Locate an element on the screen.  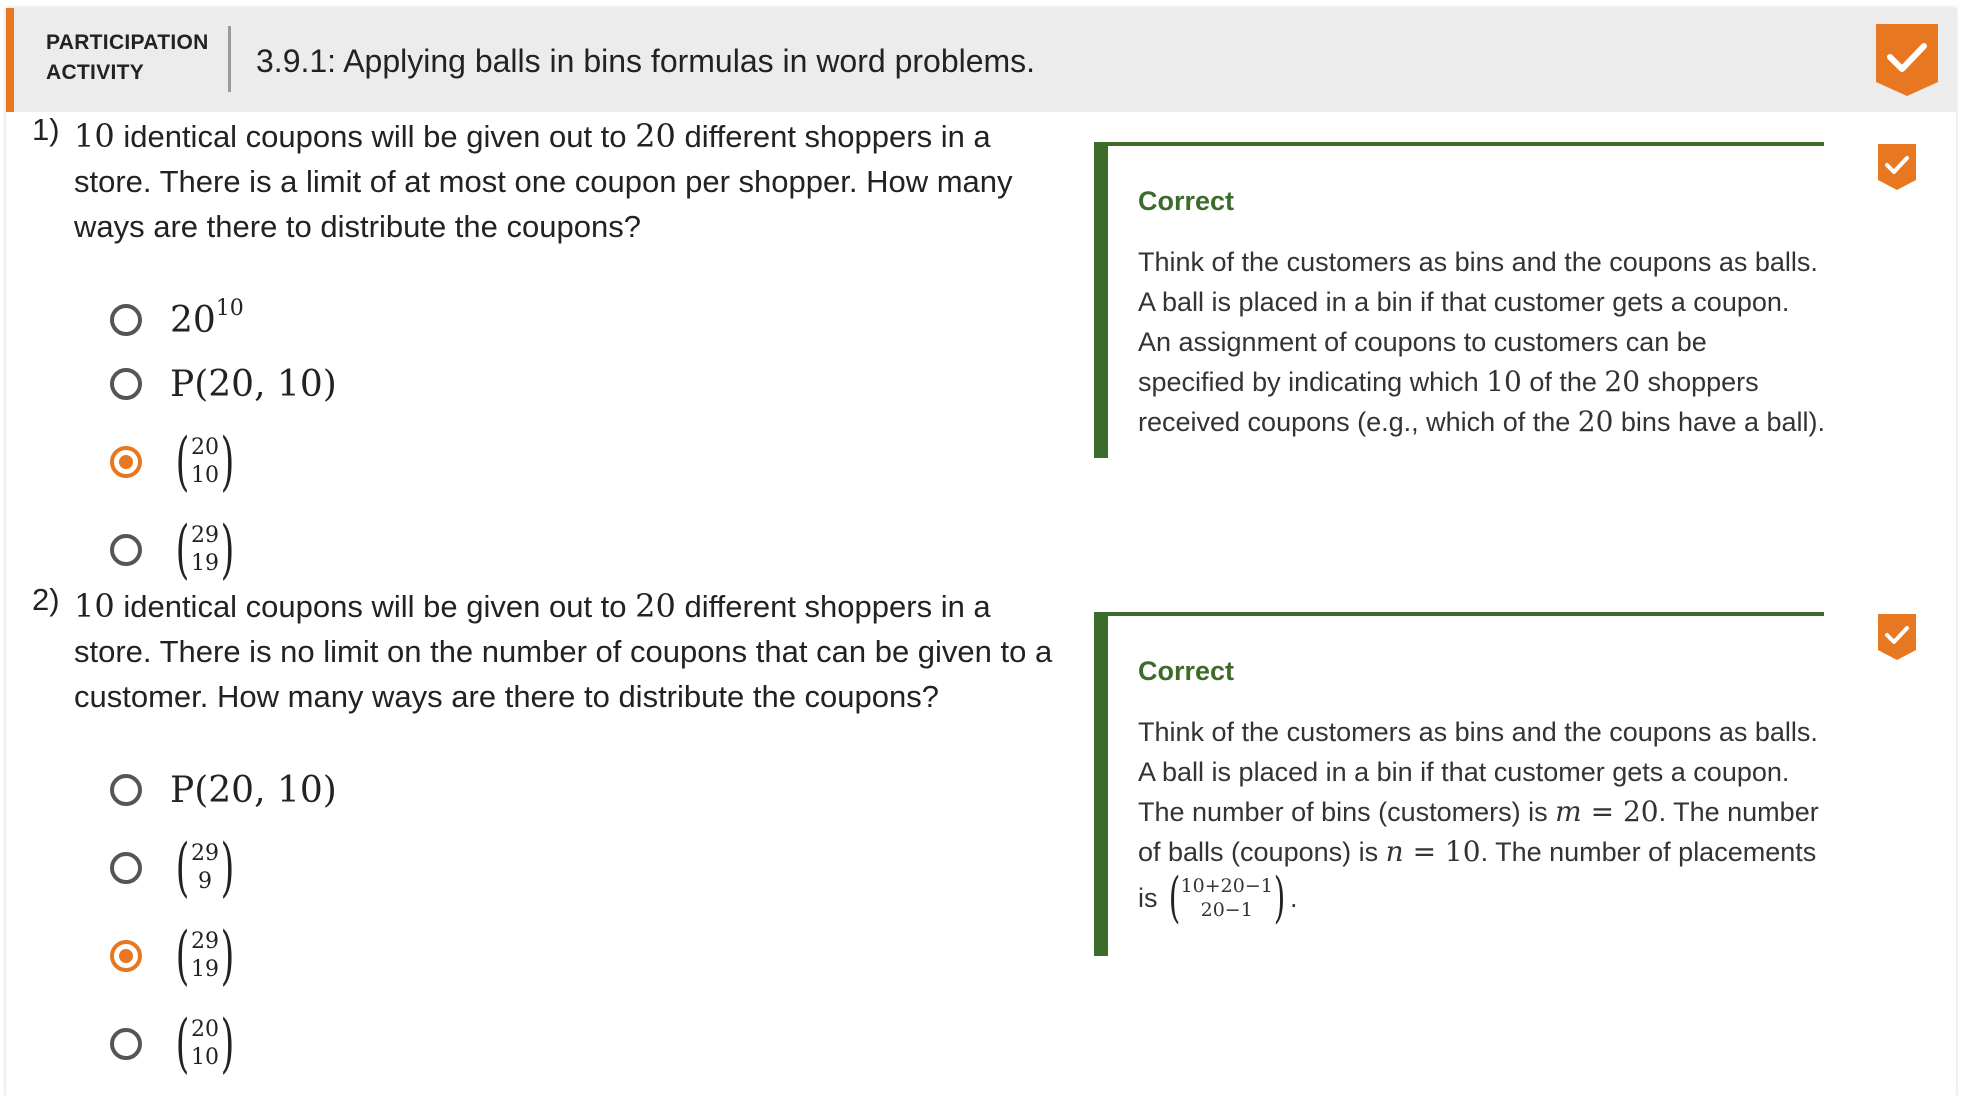
option-formula: 2010 is located at coordinates (207, 318).